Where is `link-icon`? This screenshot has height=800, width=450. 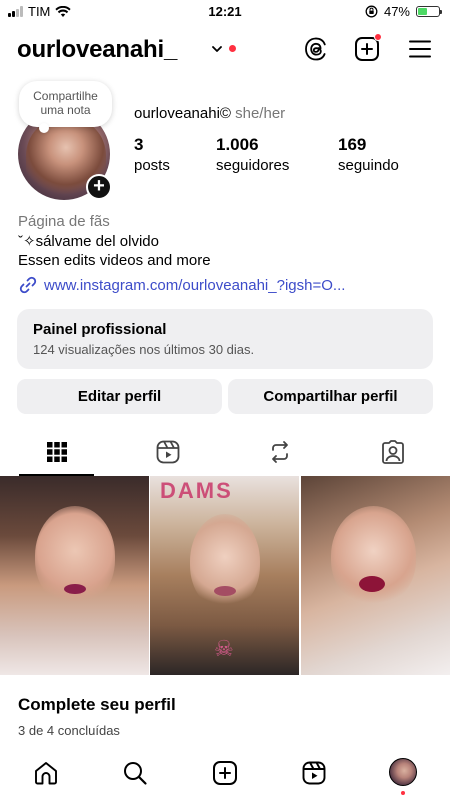 link-icon is located at coordinates (28, 285).